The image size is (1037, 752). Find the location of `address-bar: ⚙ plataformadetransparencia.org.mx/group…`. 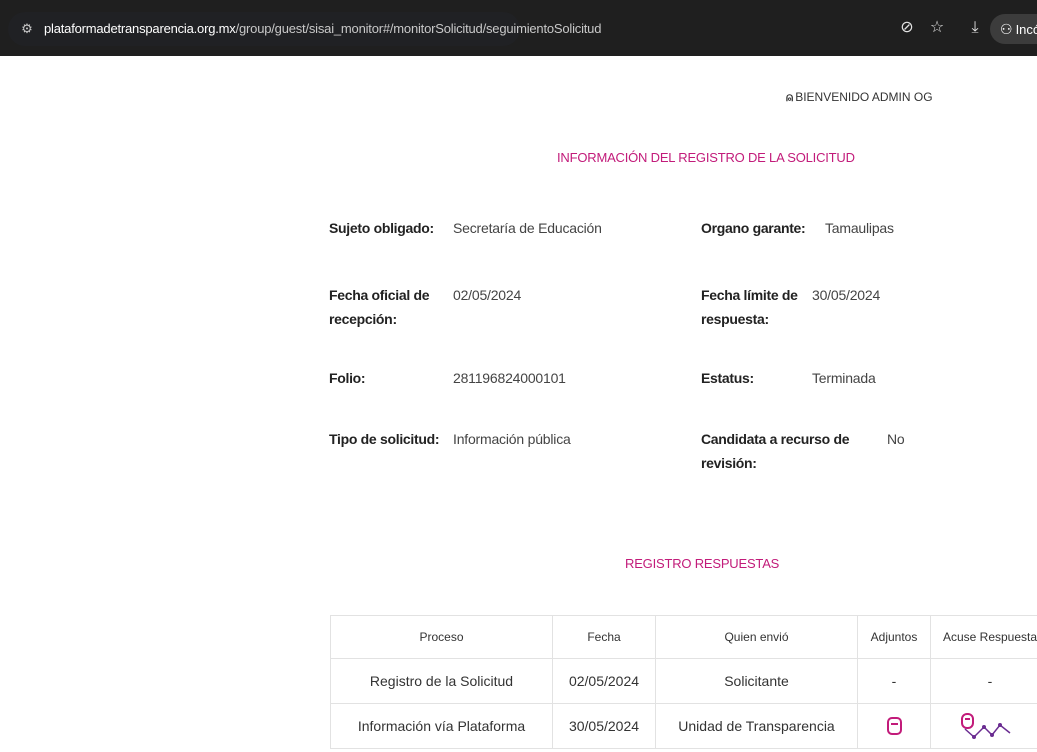

address-bar: ⚙ plataformadetransparencia.org.mx/group… is located at coordinates (304, 29).